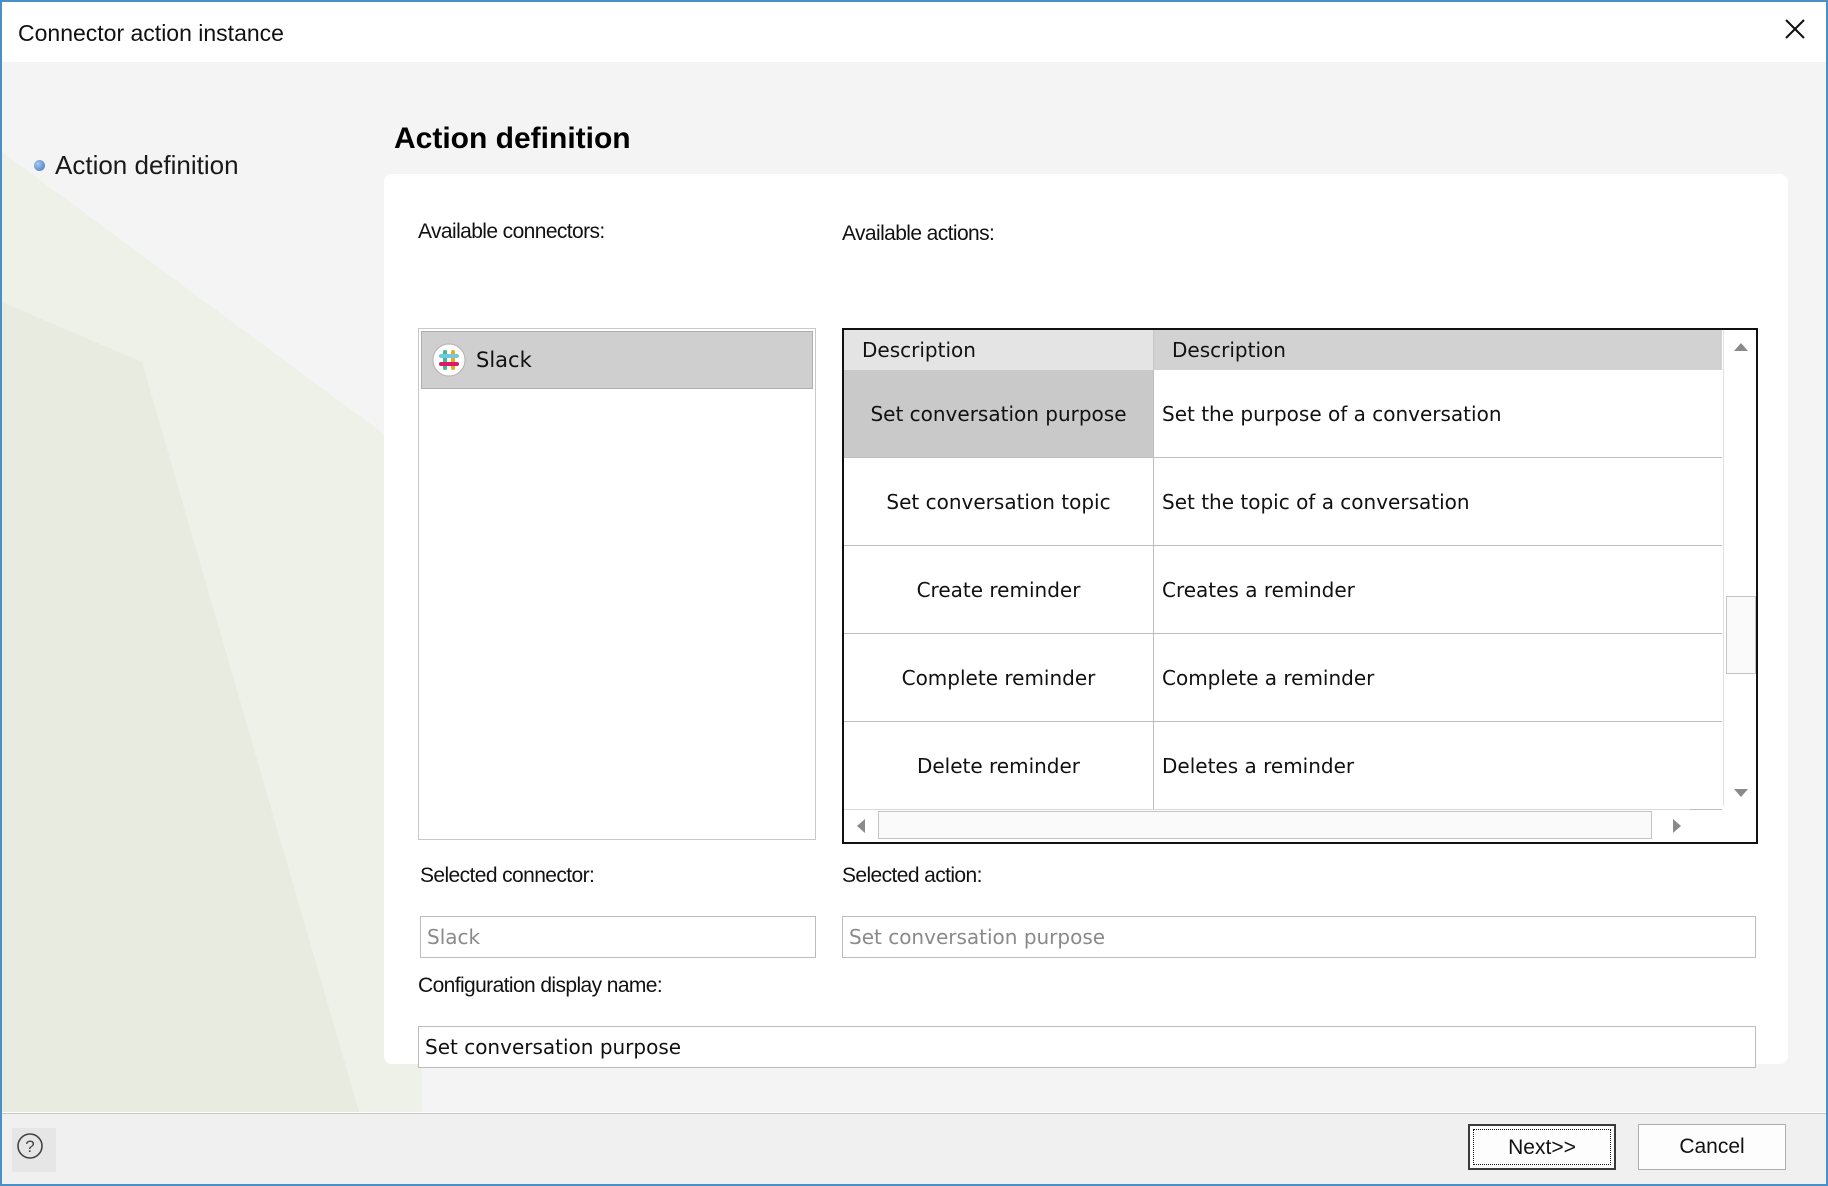 The image size is (1828, 1186). I want to click on action-description-cell: Creates a reminder, so click(1438, 590).